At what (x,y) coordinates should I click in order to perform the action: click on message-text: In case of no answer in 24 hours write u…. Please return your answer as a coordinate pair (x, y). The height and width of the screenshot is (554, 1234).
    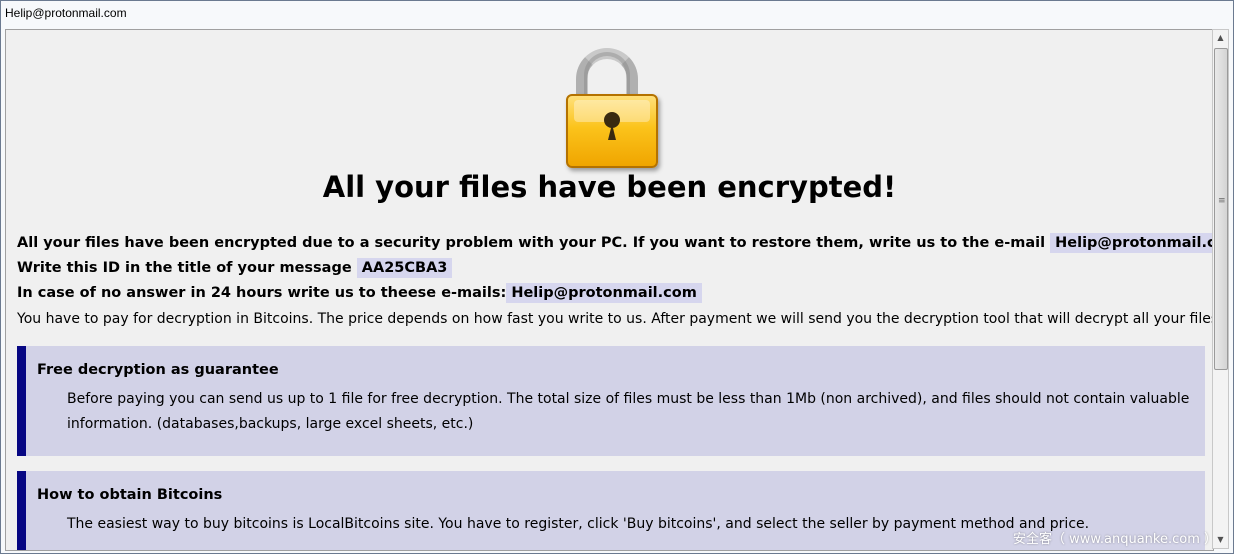
    Looking at the image, I should click on (262, 293).